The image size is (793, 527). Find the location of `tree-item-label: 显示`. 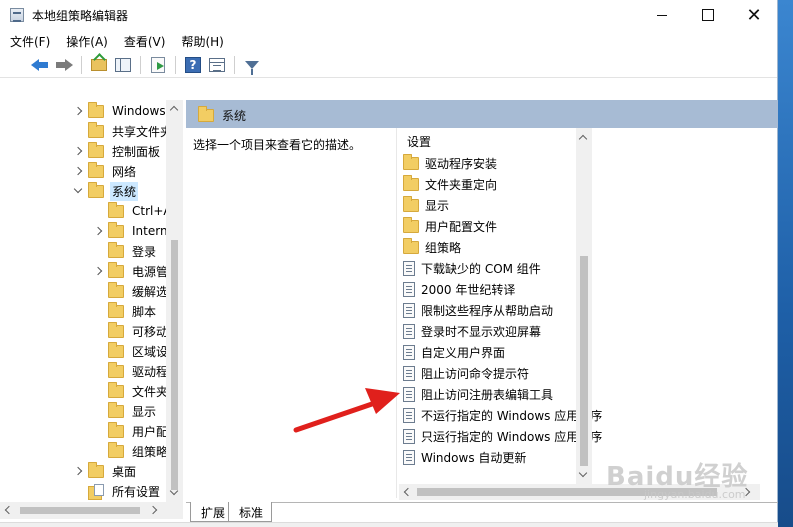

tree-item-label: 显示 is located at coordinates (144, 411).